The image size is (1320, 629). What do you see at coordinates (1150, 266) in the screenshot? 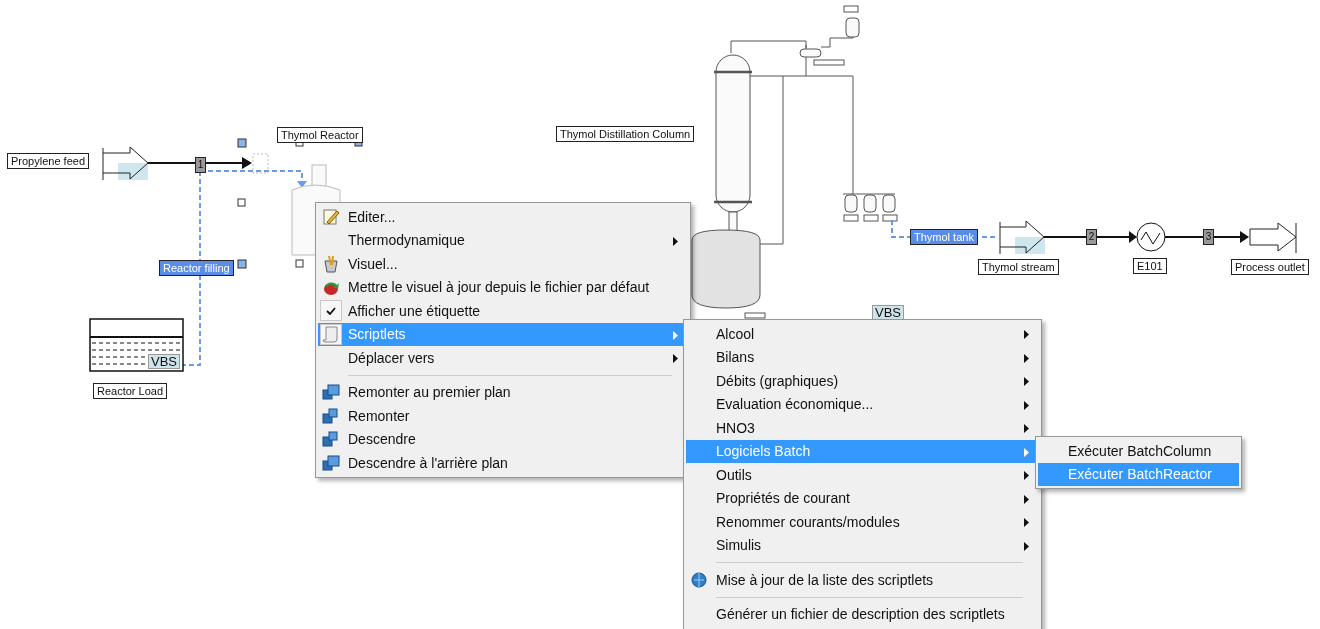
I see `unit-label: E101` at bounding box center [1150, 266].